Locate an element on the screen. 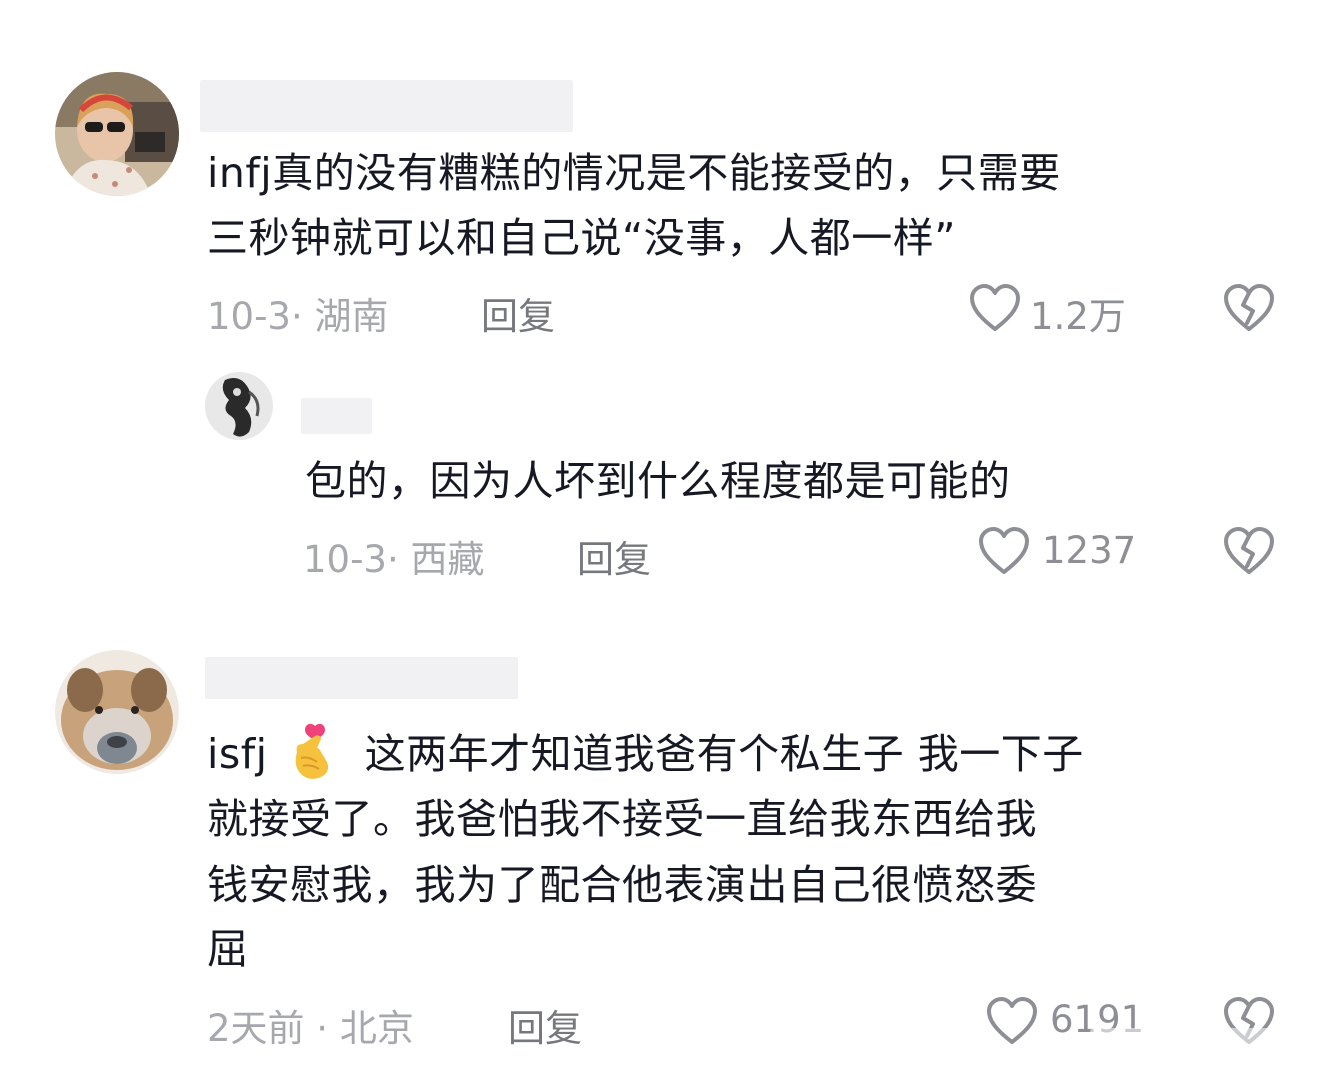  comment-text-line: 三秒钟就可以和自己说“没事，人都一样” is located at coordinates (581, 238).